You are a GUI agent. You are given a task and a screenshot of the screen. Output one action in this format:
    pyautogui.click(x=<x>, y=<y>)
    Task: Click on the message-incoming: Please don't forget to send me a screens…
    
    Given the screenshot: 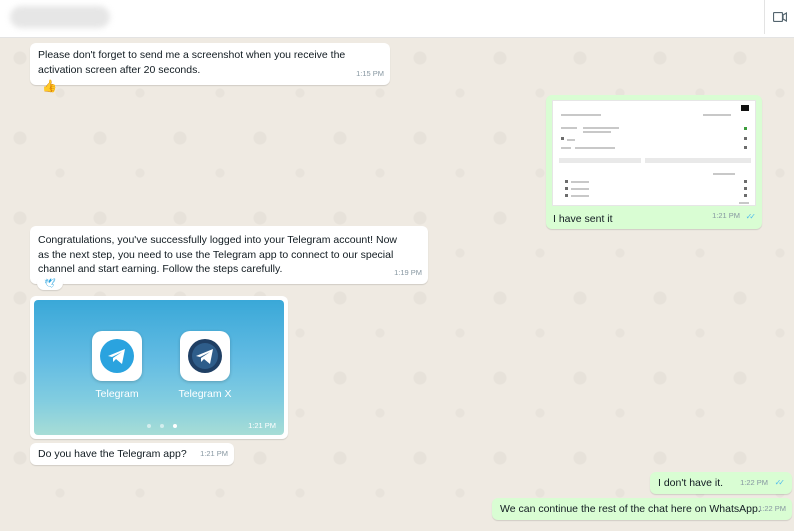 What is the action you would take?
    pyautogui.click(x=210, y=64)
    